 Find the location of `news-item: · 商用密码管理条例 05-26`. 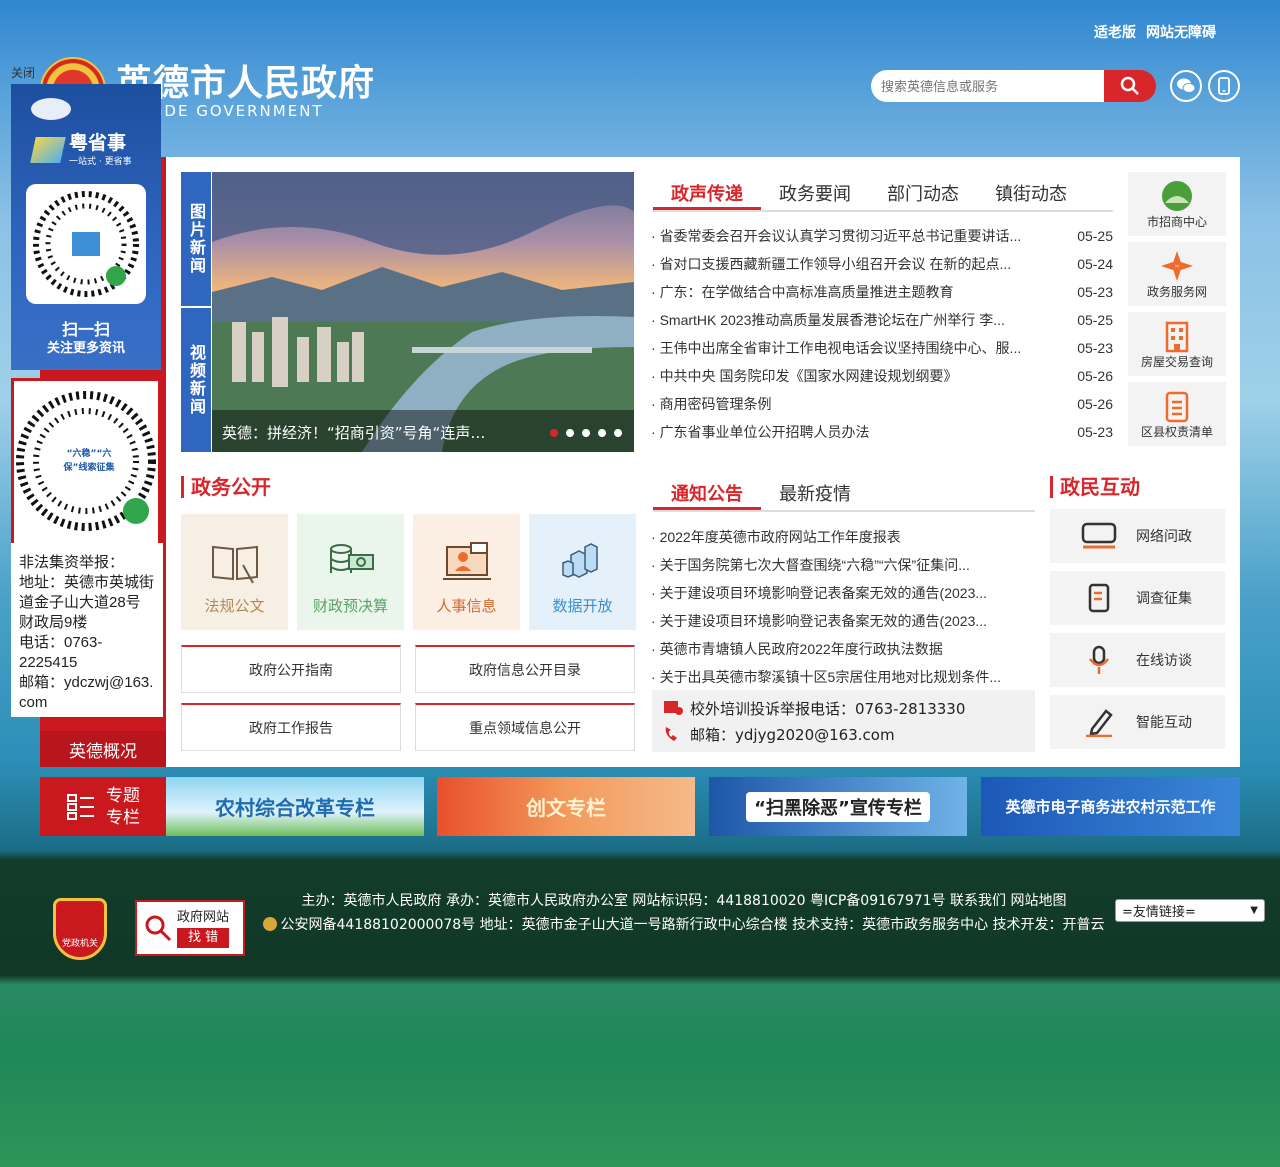

news-item: · 商用密码管理条例 05-26 is located at coordinates (882, 404).